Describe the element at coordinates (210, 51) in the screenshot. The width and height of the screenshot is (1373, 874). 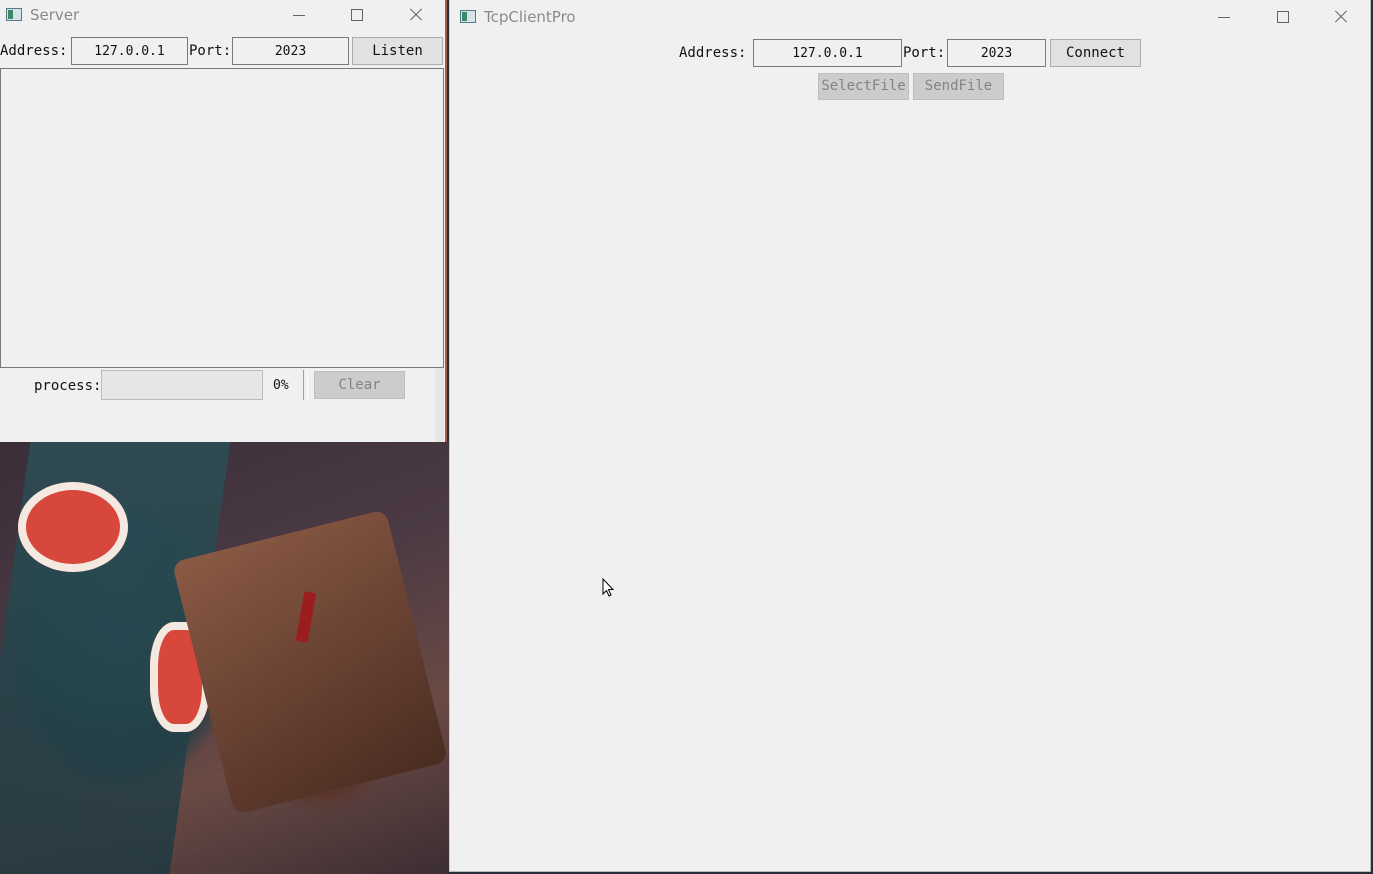
I see `server-port-label: Port:` at that location.